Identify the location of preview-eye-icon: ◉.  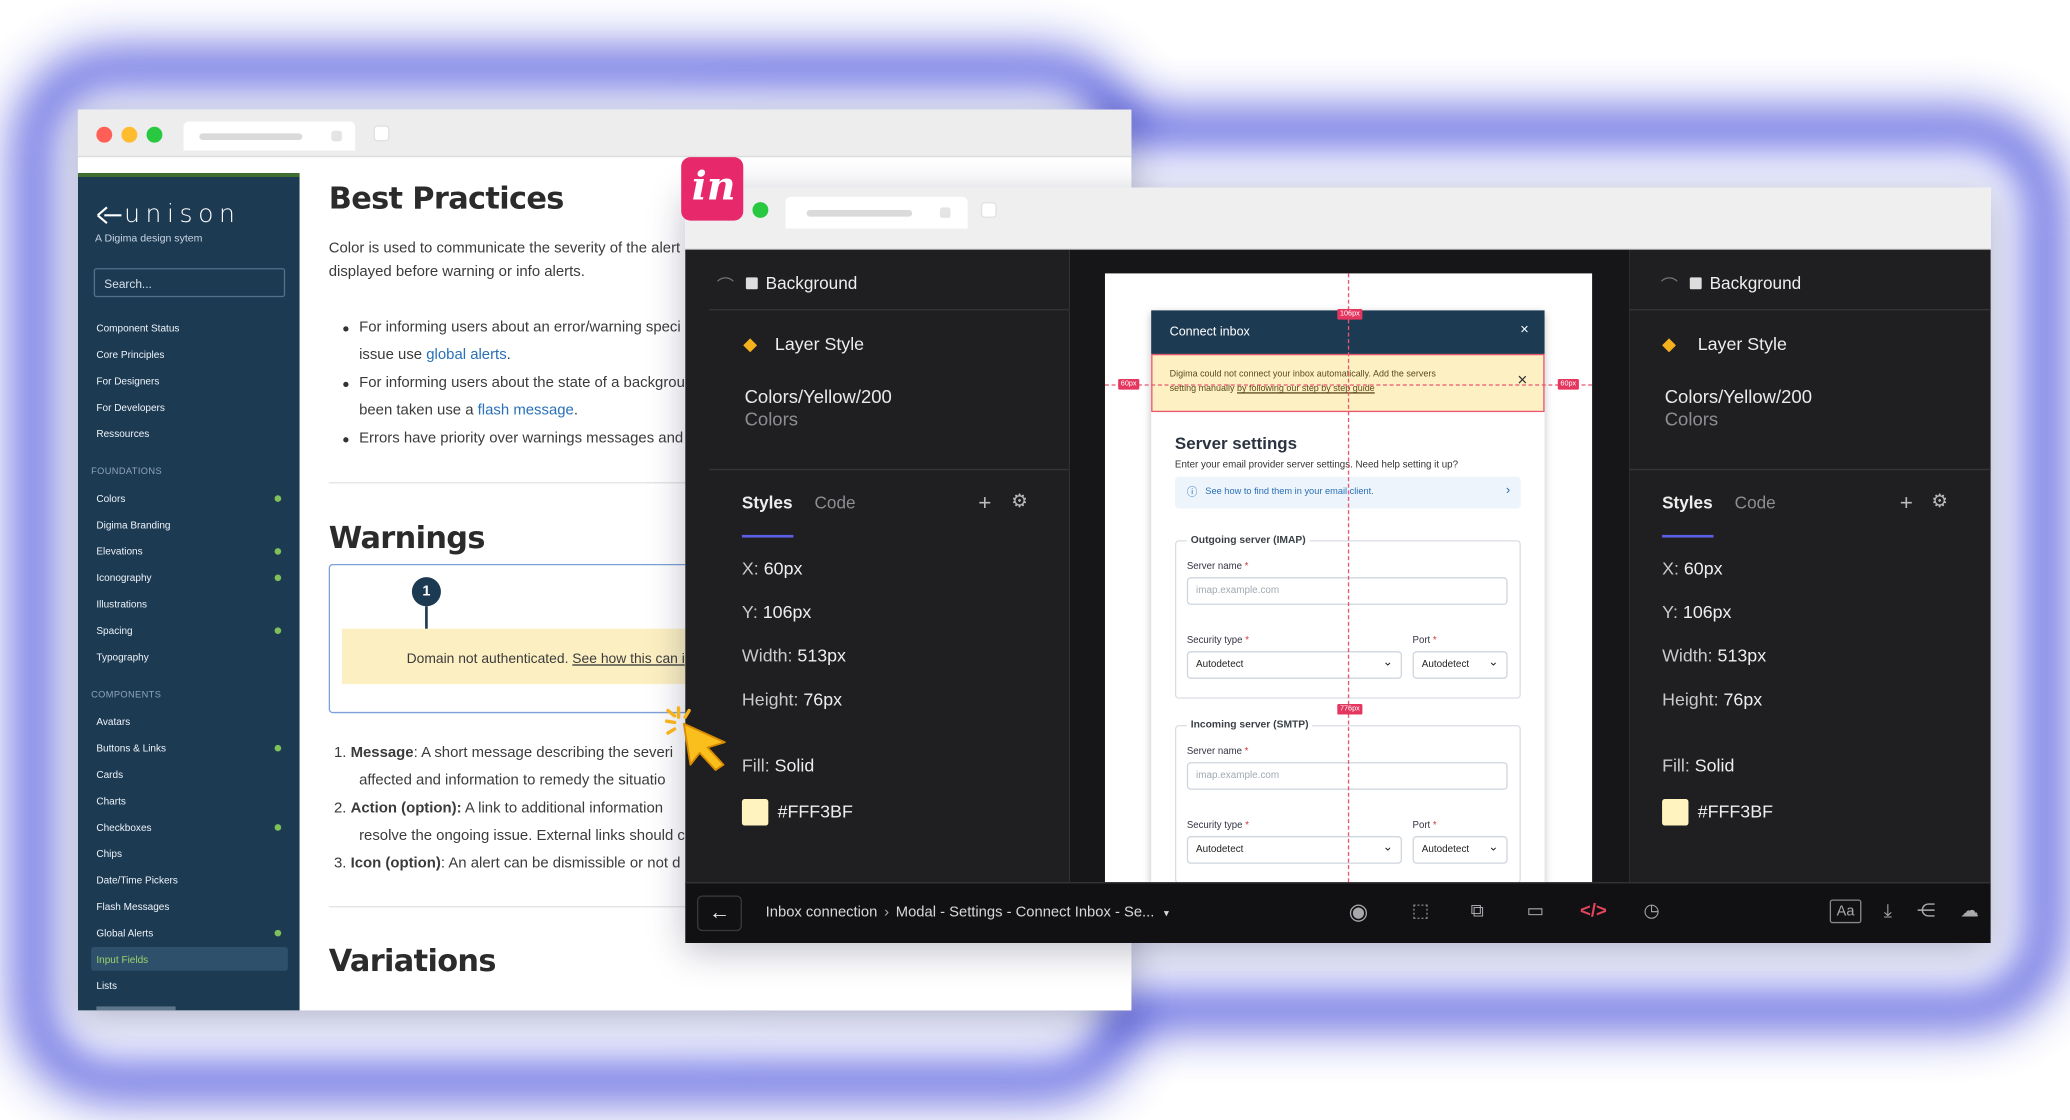
(1359, 912).